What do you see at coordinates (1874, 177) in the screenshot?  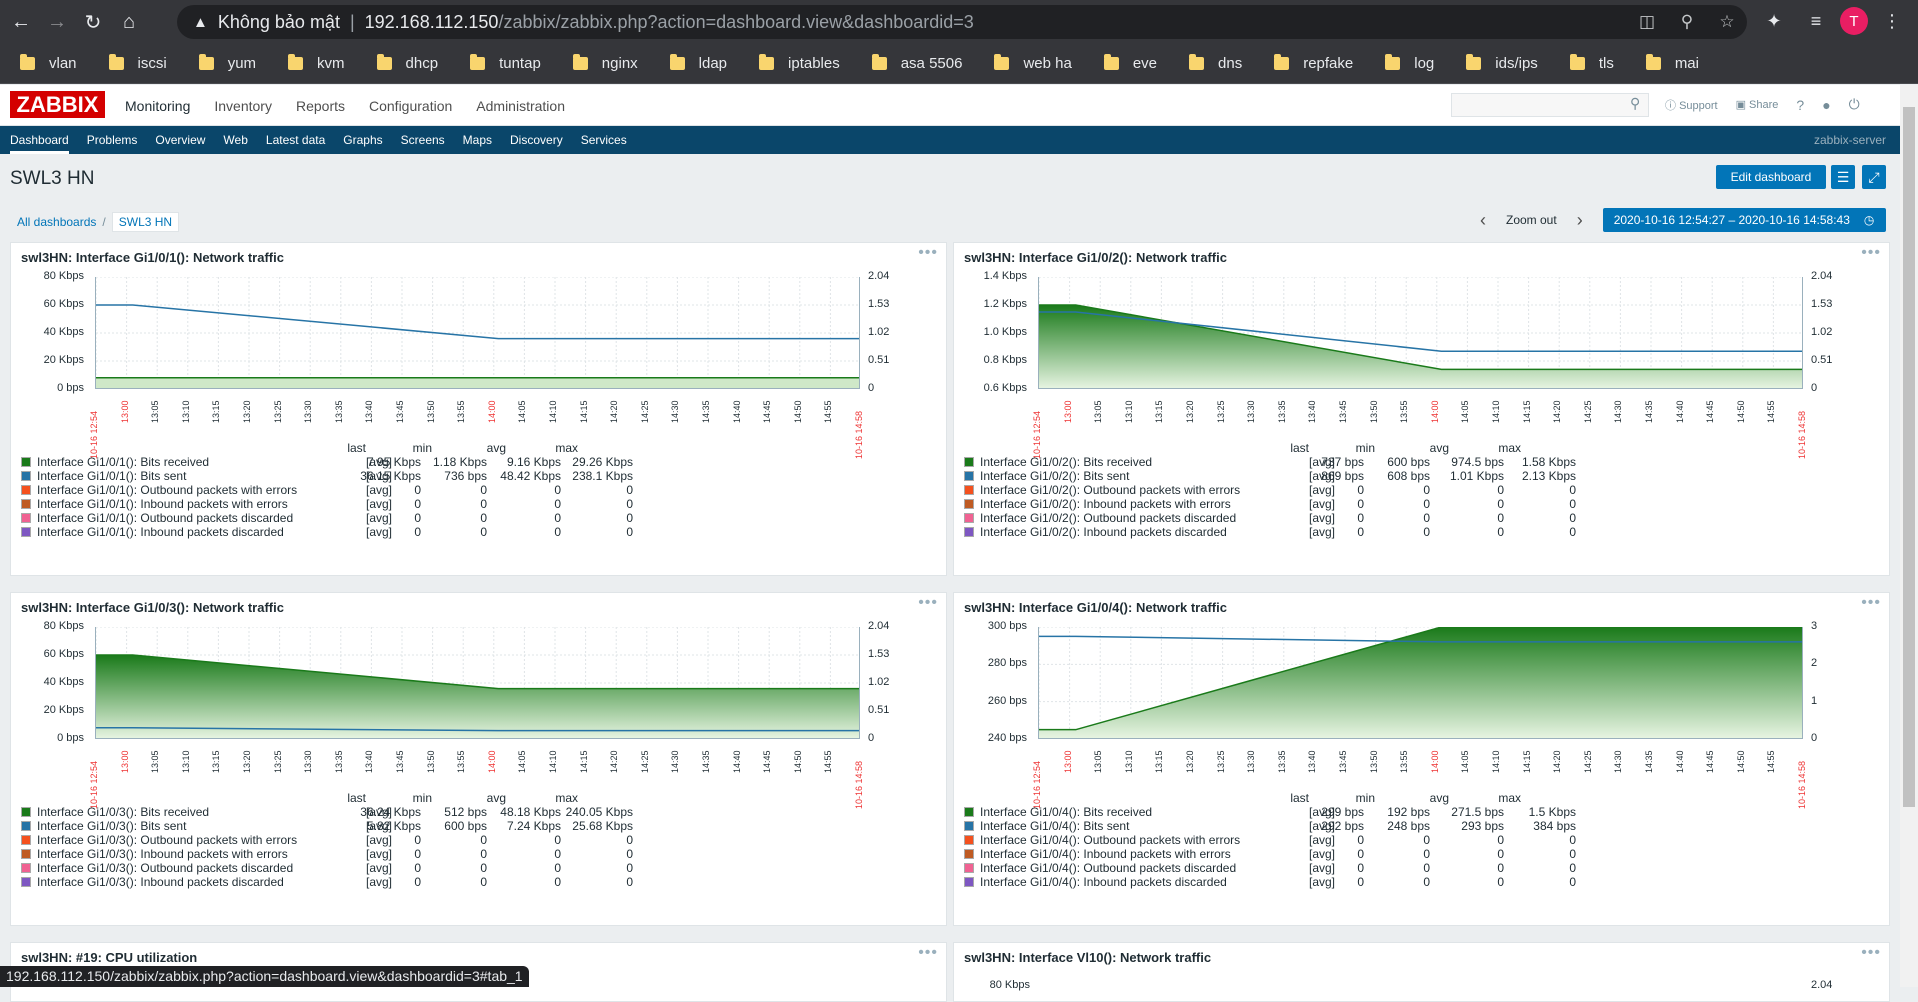 I see `fullscreen-icon: ⤢` at bounding box center [1874, 177].